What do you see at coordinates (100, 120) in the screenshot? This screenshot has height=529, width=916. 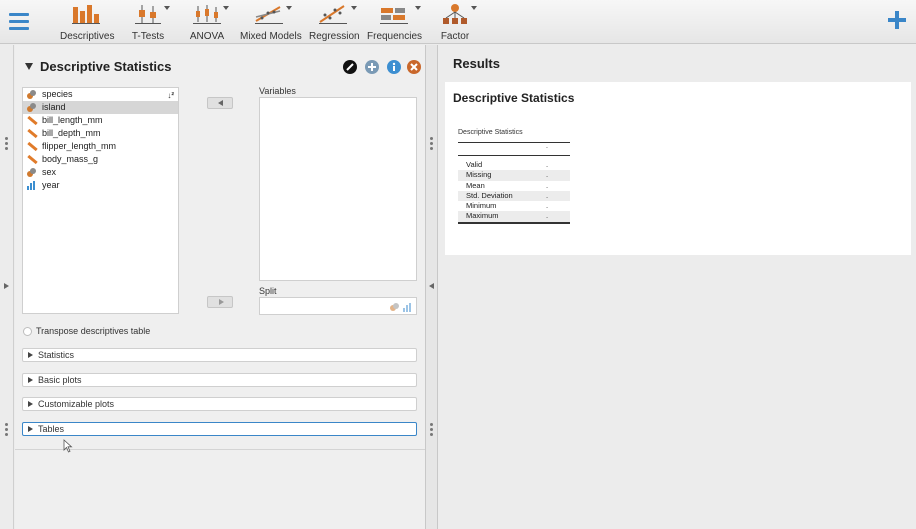 I see `variable-item-bill-length: bill_length_mm` at bounding box center [100, 120].